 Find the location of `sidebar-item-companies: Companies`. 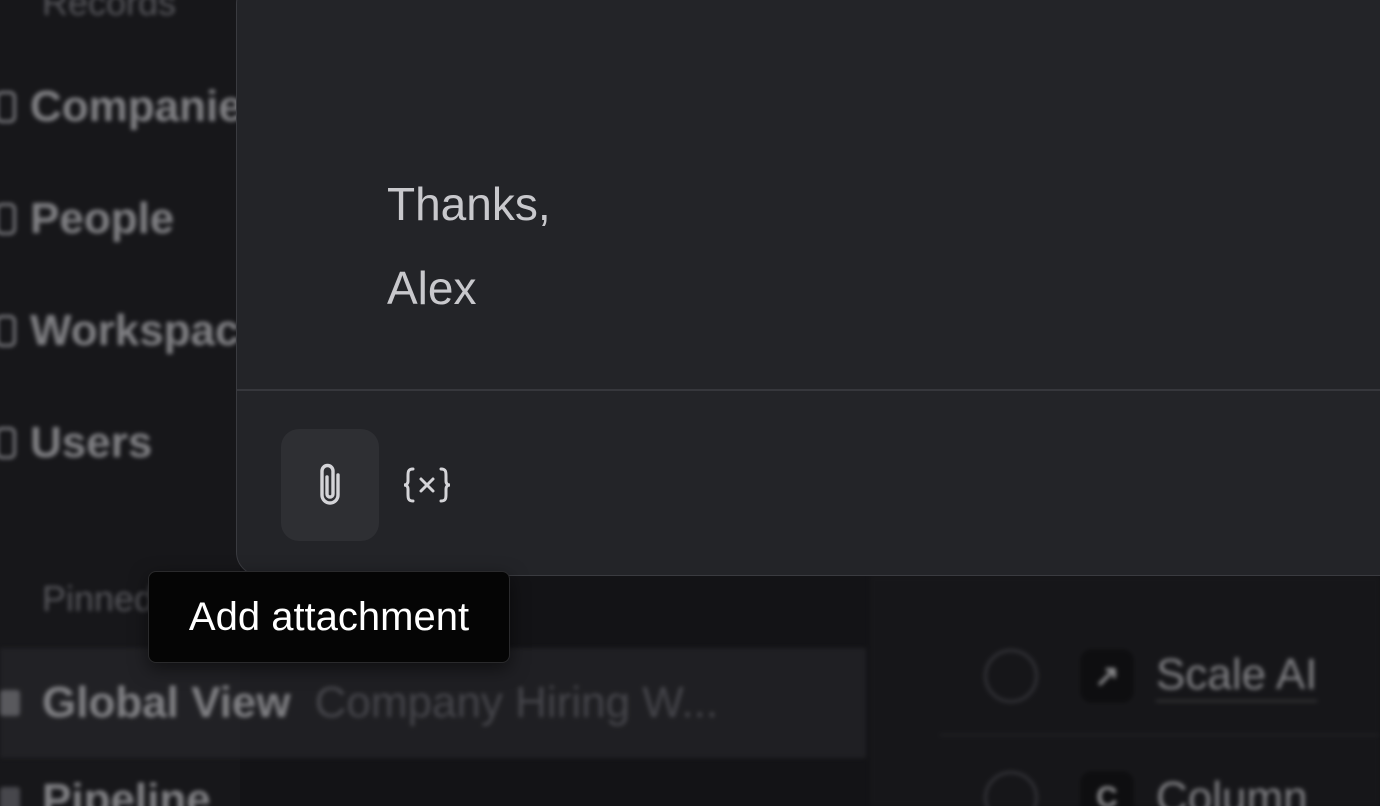

sidebar-item-companies: Companies is located at coordinates (133, 107).